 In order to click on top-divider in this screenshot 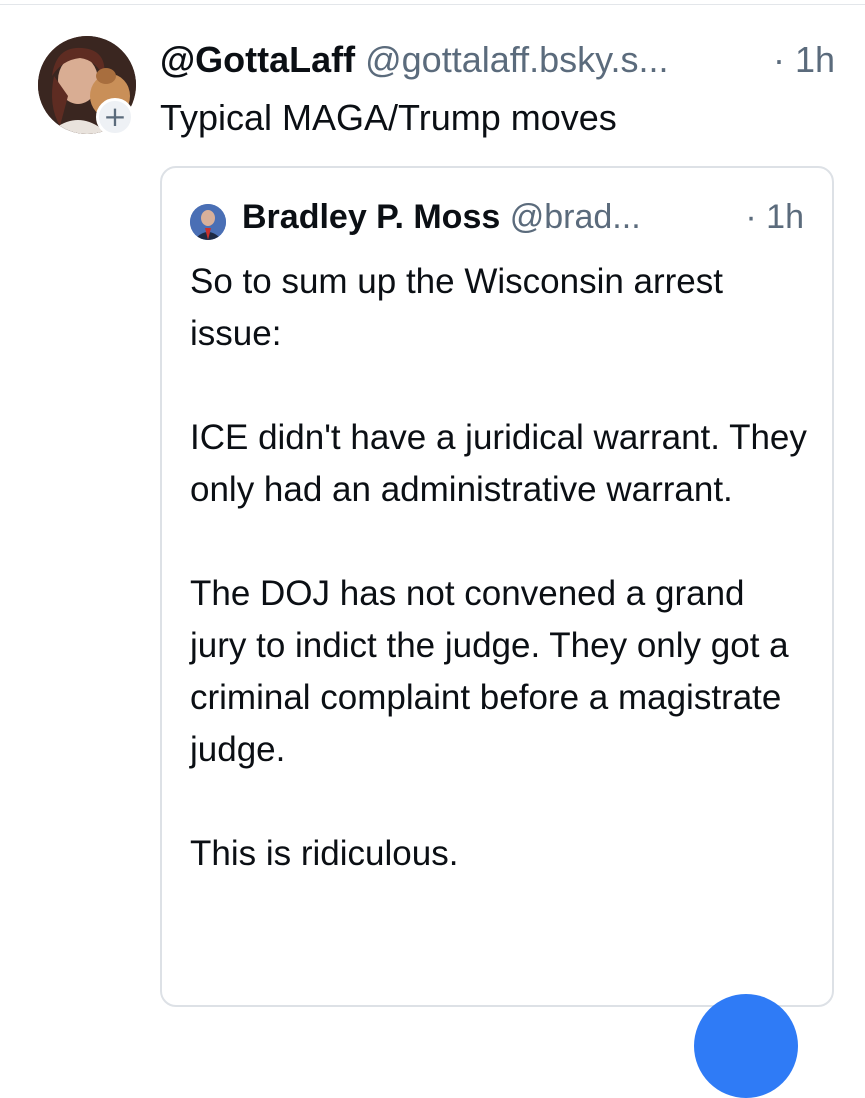, I will do `click(432, 4)`.